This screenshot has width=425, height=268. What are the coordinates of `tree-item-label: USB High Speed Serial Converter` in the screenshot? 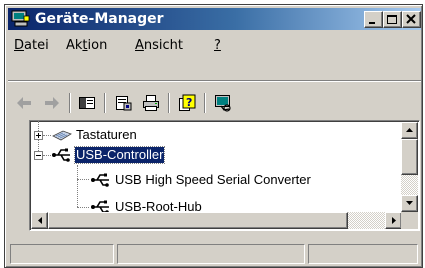 It's located at (213, 179).